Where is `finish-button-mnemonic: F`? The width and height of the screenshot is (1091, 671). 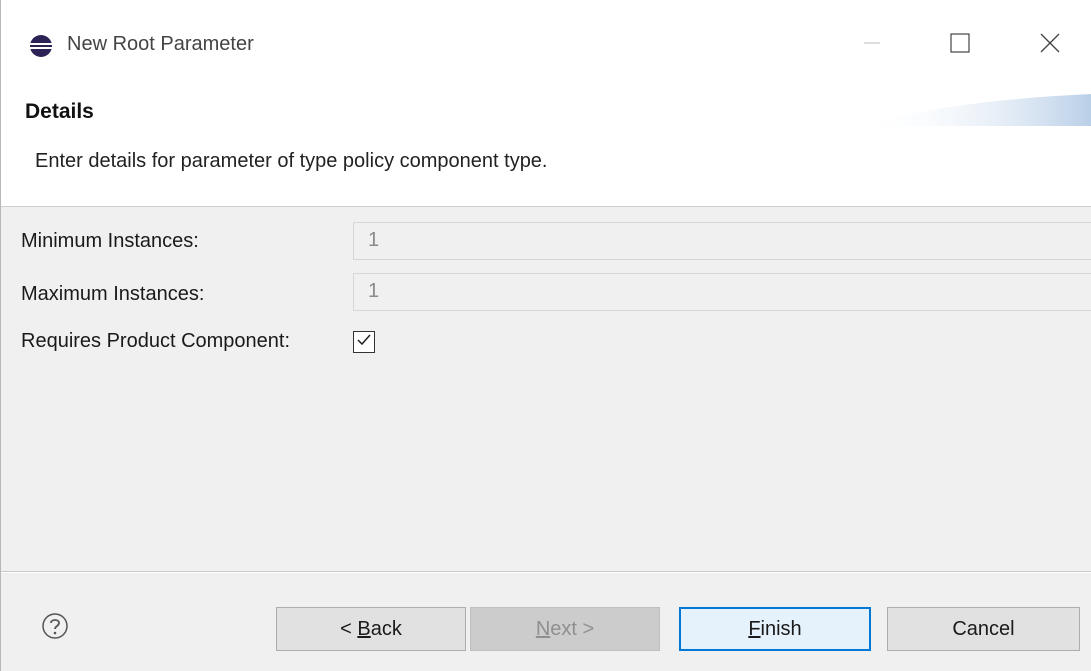
finish-button-mnemonic: F is located at coordinates (754, 628).